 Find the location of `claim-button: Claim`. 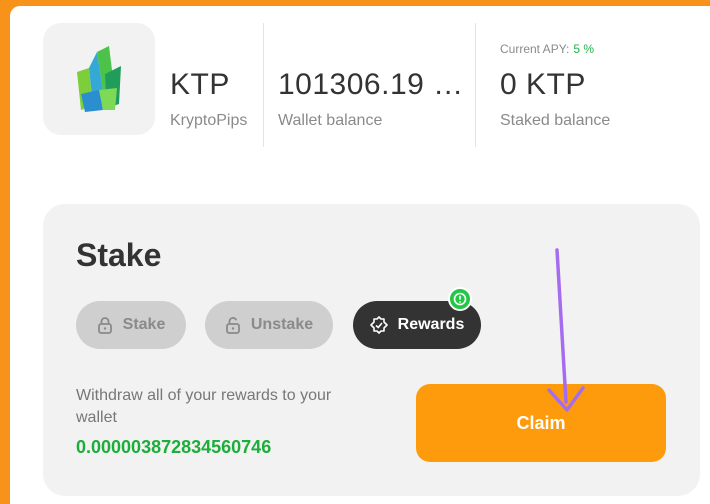

claim-button: Claim is located at coordinates (541, 423).